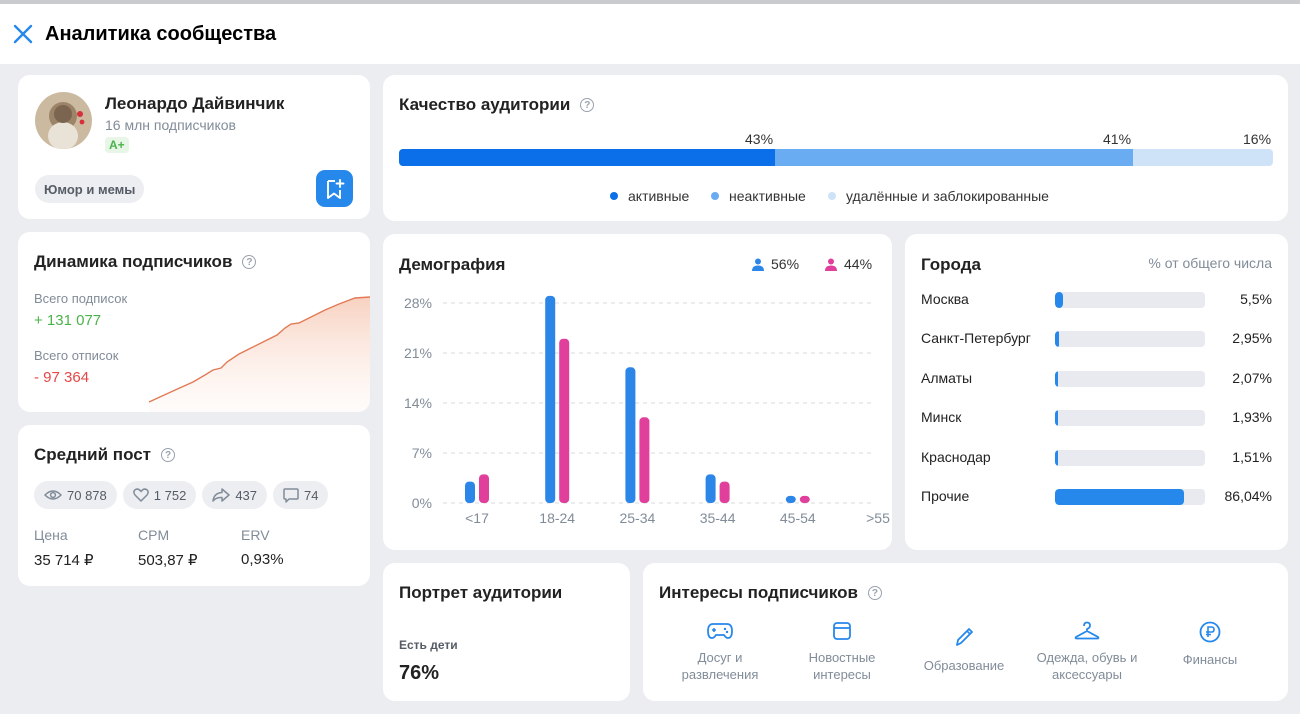 This screenshot has height=714, width=1300. I want to click on comment-icon, so click(291, 495).